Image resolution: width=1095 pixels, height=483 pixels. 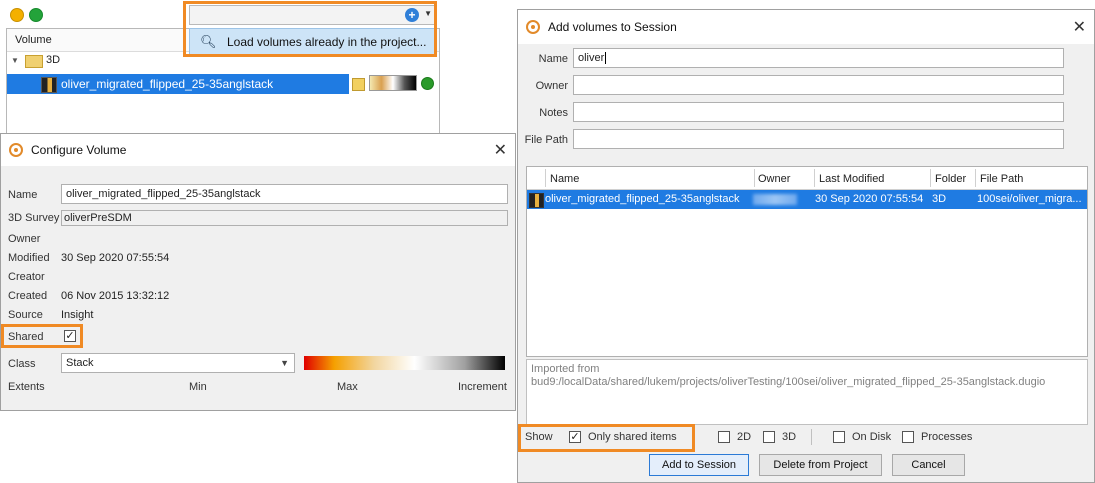 What do you see at coordinates (699, 465) in the screenshot?
I see `add-to-session-button: Add to Session` at bounding box center [699, 465].